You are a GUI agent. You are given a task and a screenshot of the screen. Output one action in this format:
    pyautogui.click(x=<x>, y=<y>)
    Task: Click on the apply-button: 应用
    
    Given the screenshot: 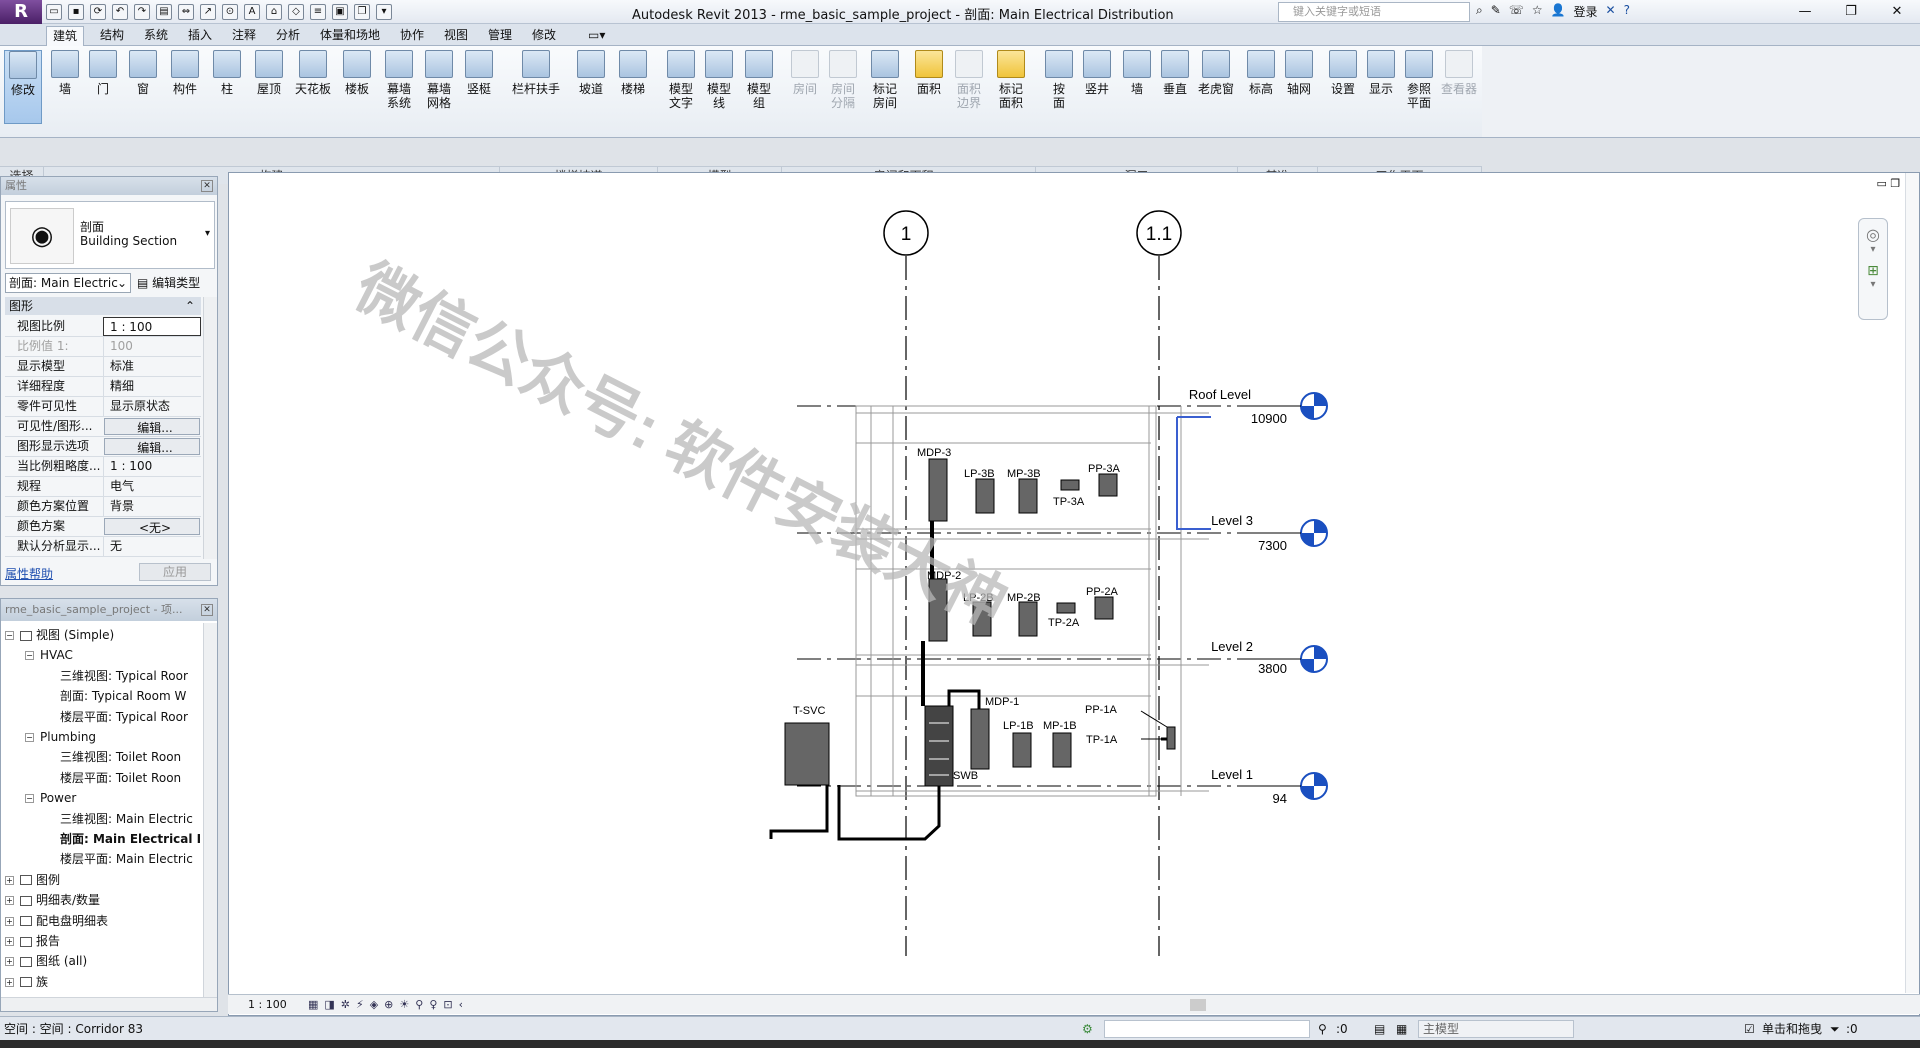 What is the action you would take?
    pyautogui.click(x=175, y=572)
    